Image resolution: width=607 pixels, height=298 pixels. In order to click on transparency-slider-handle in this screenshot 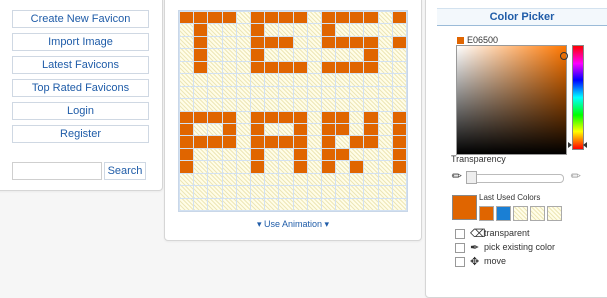, I will do `click(471, 177)`.